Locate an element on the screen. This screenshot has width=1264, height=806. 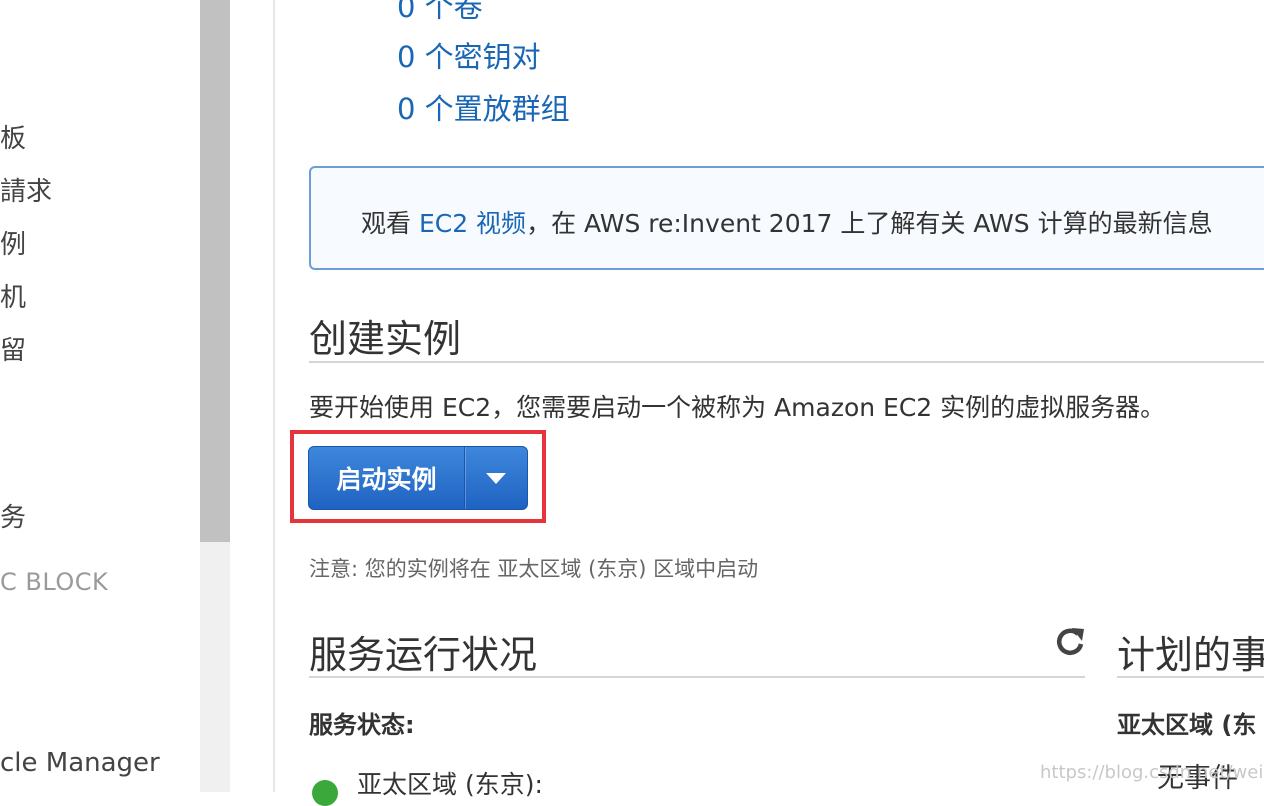
watermark: https://blog.csdn.net/weixin_le is located at coordinates (1152, 772).